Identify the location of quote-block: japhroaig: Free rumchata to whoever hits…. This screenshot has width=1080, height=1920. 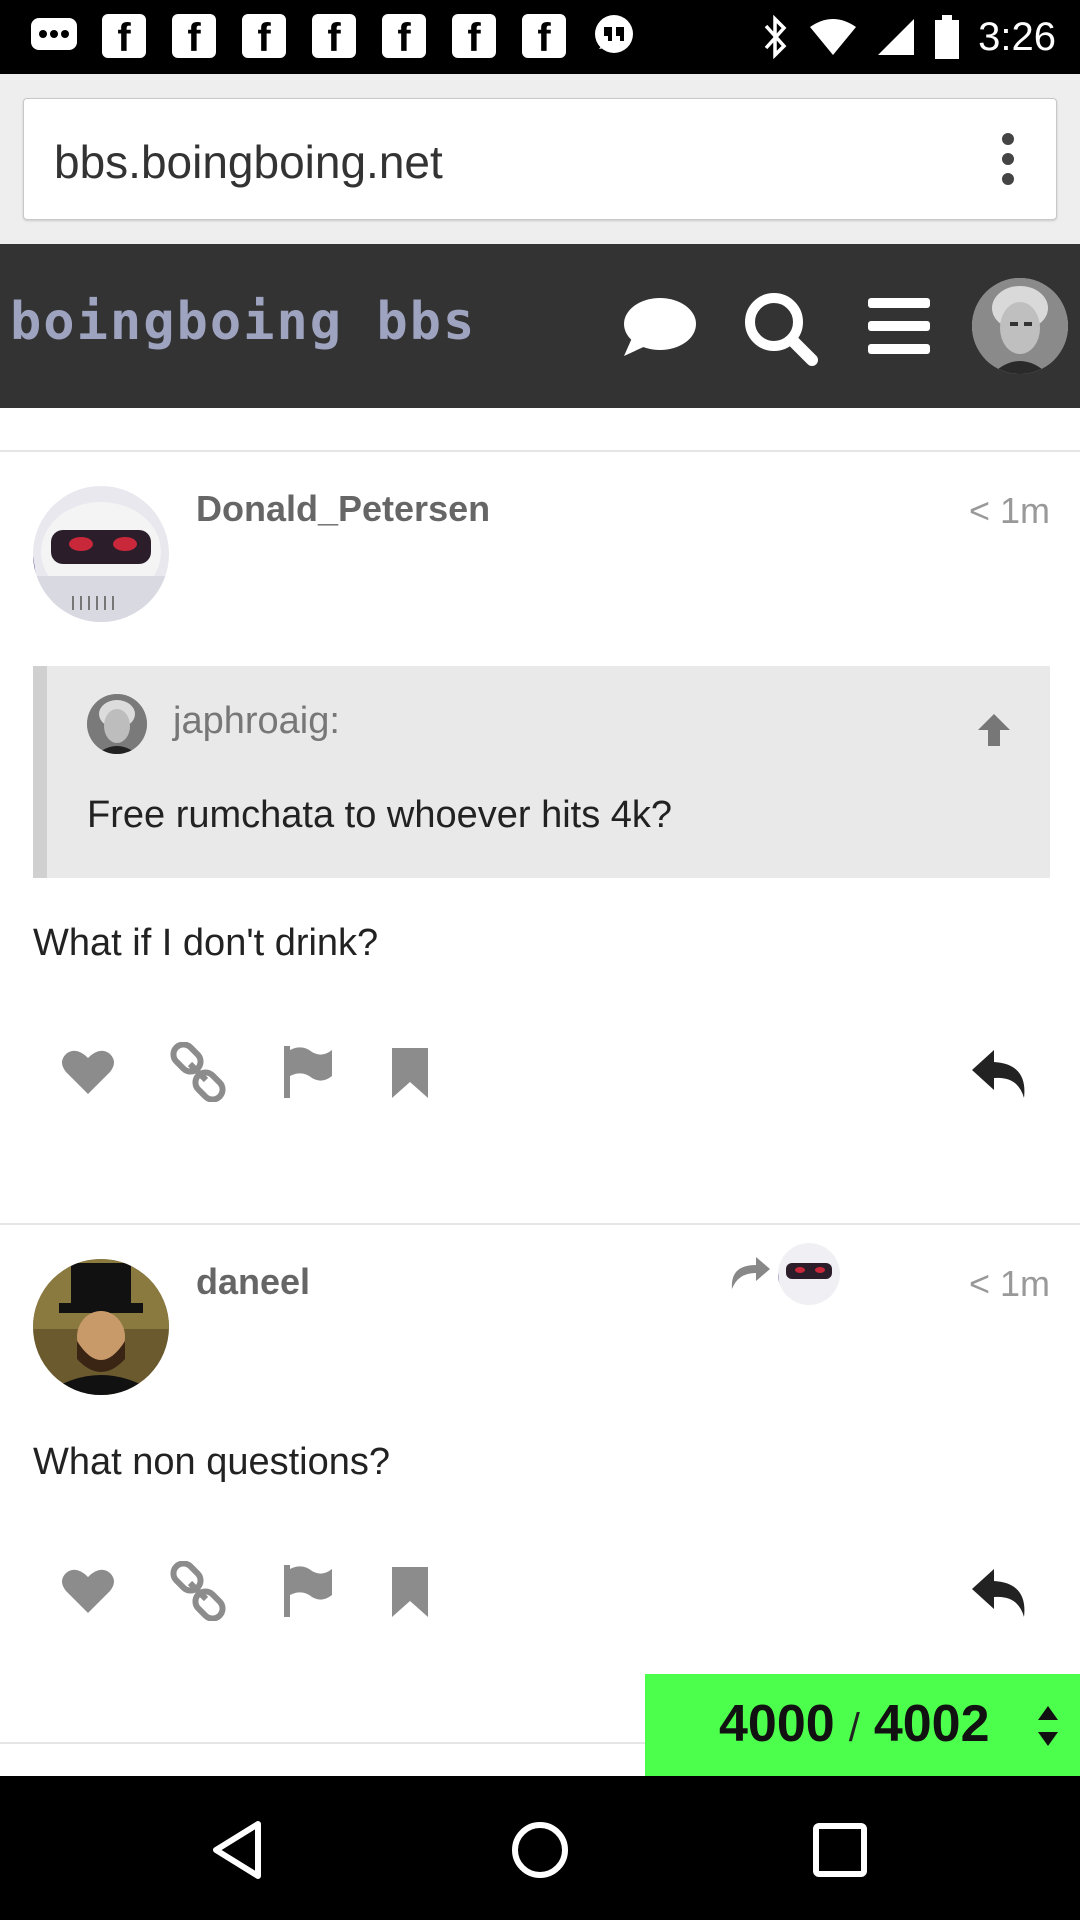
(541, 772).